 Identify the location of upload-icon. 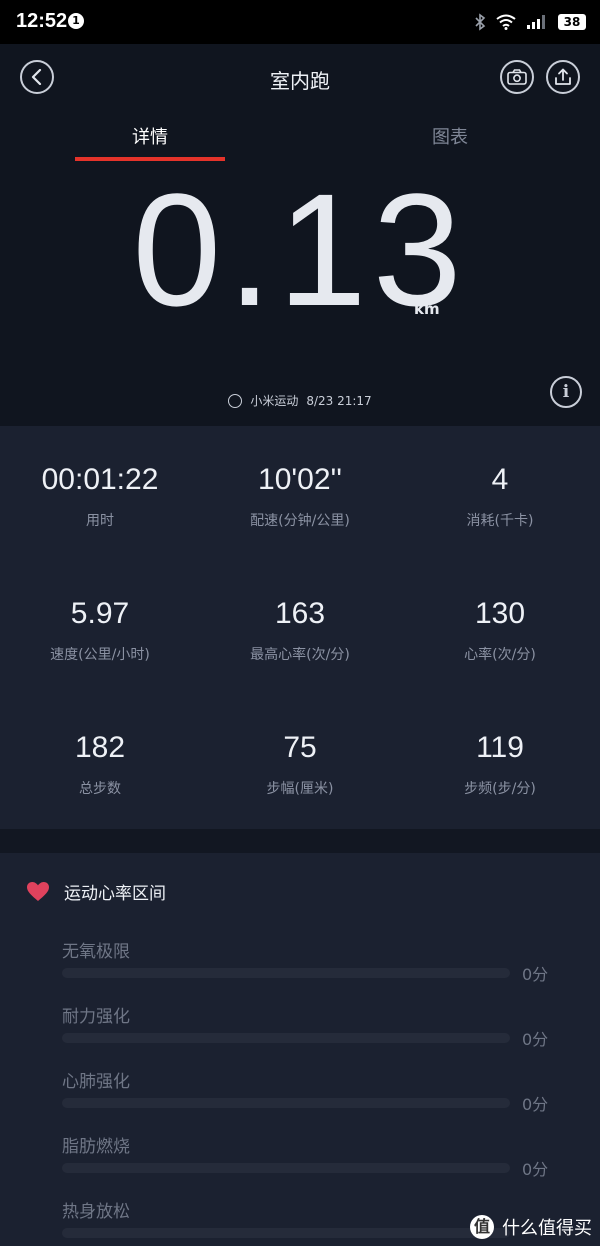
(563, 76).